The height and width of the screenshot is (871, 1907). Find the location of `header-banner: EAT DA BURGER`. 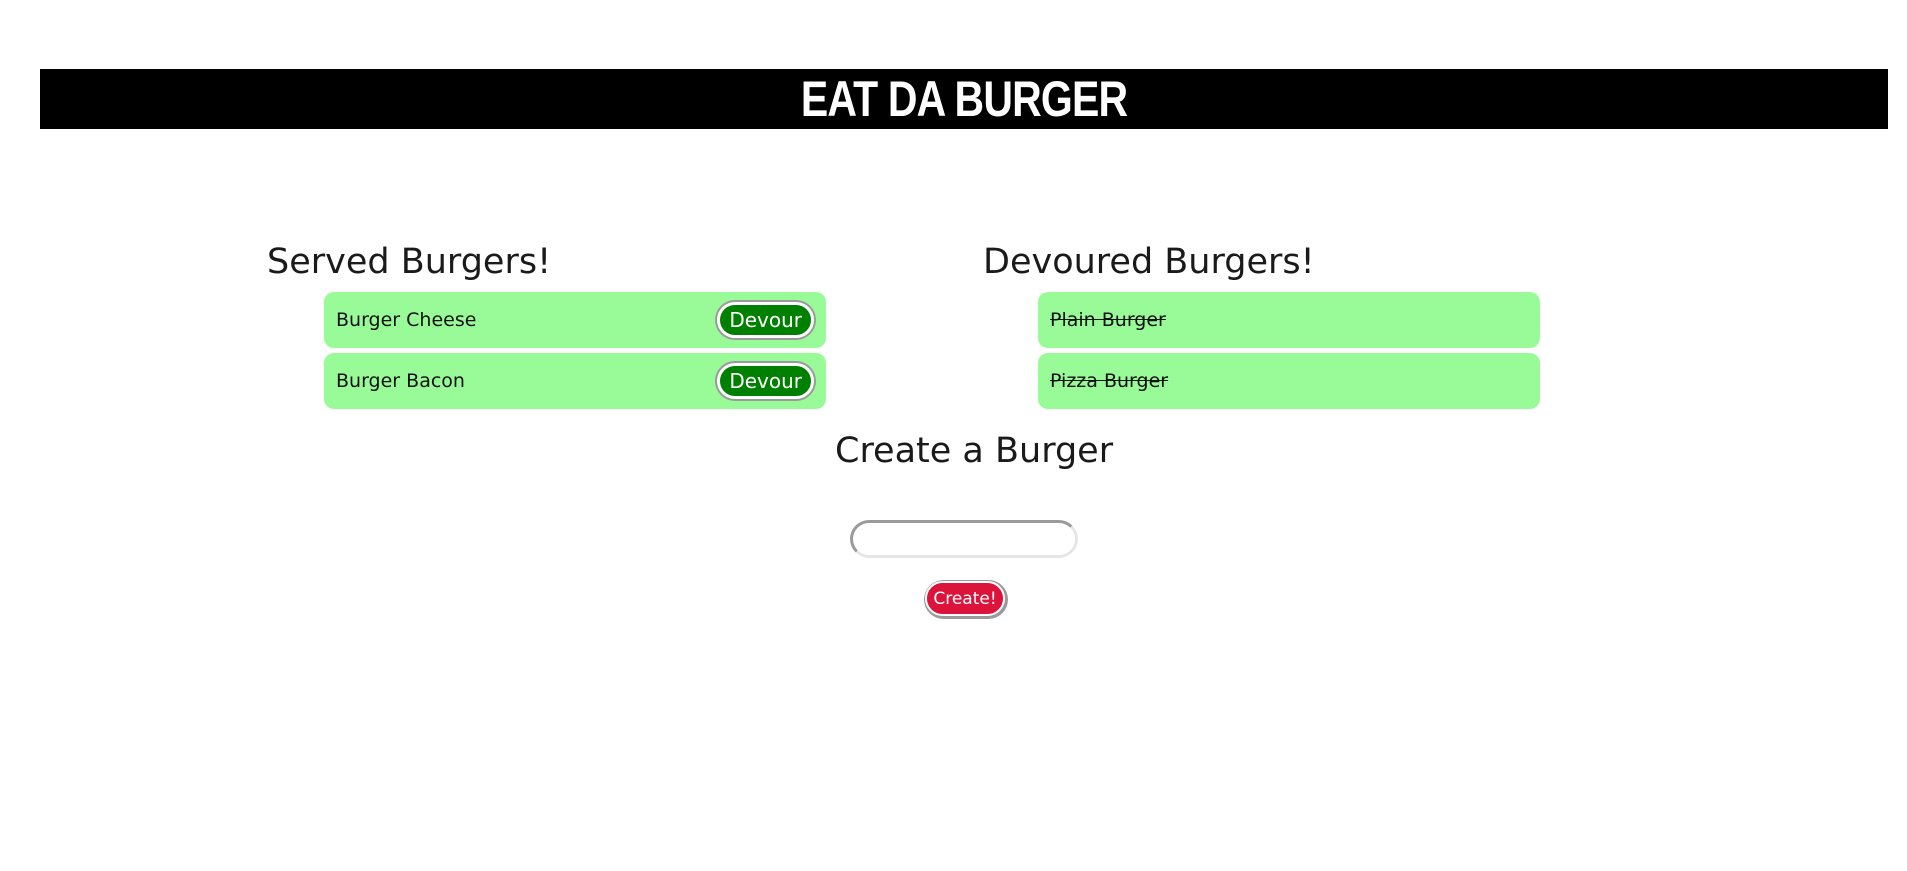

header-banner: EAT DA BURGER is located at coordinates (964, 99).